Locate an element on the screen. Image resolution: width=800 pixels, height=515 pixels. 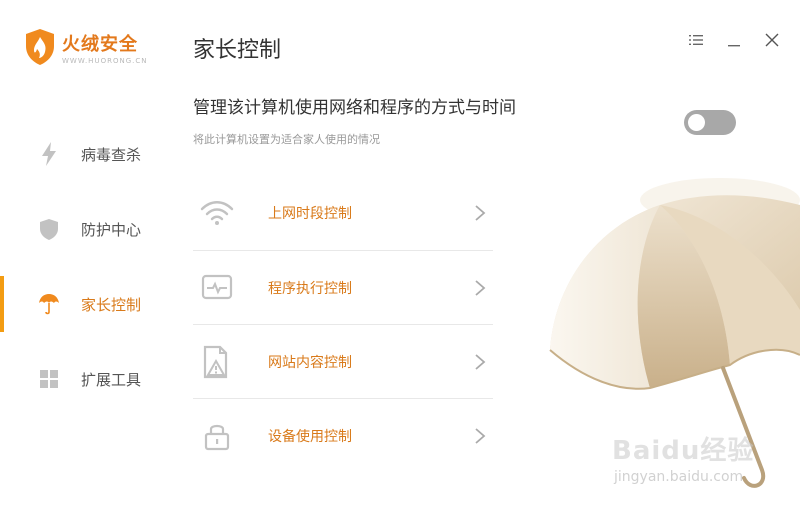
menu-button is located at coordinates (696, 40).